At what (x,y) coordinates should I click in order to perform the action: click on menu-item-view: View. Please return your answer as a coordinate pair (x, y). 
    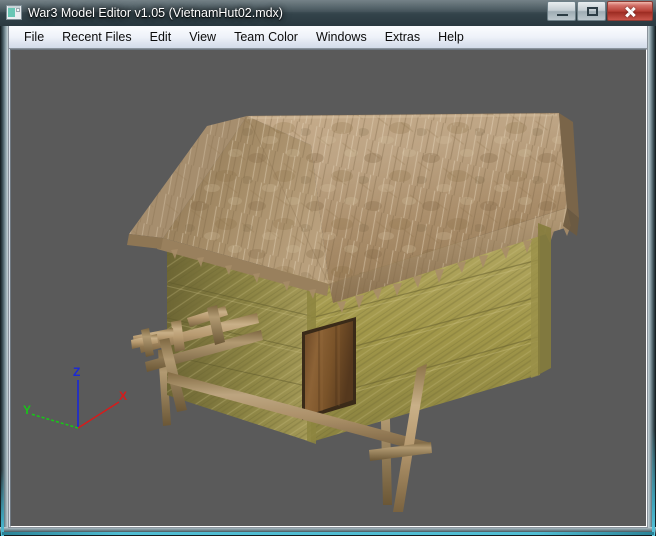
    Looking at the image, I should click on (202, 37).